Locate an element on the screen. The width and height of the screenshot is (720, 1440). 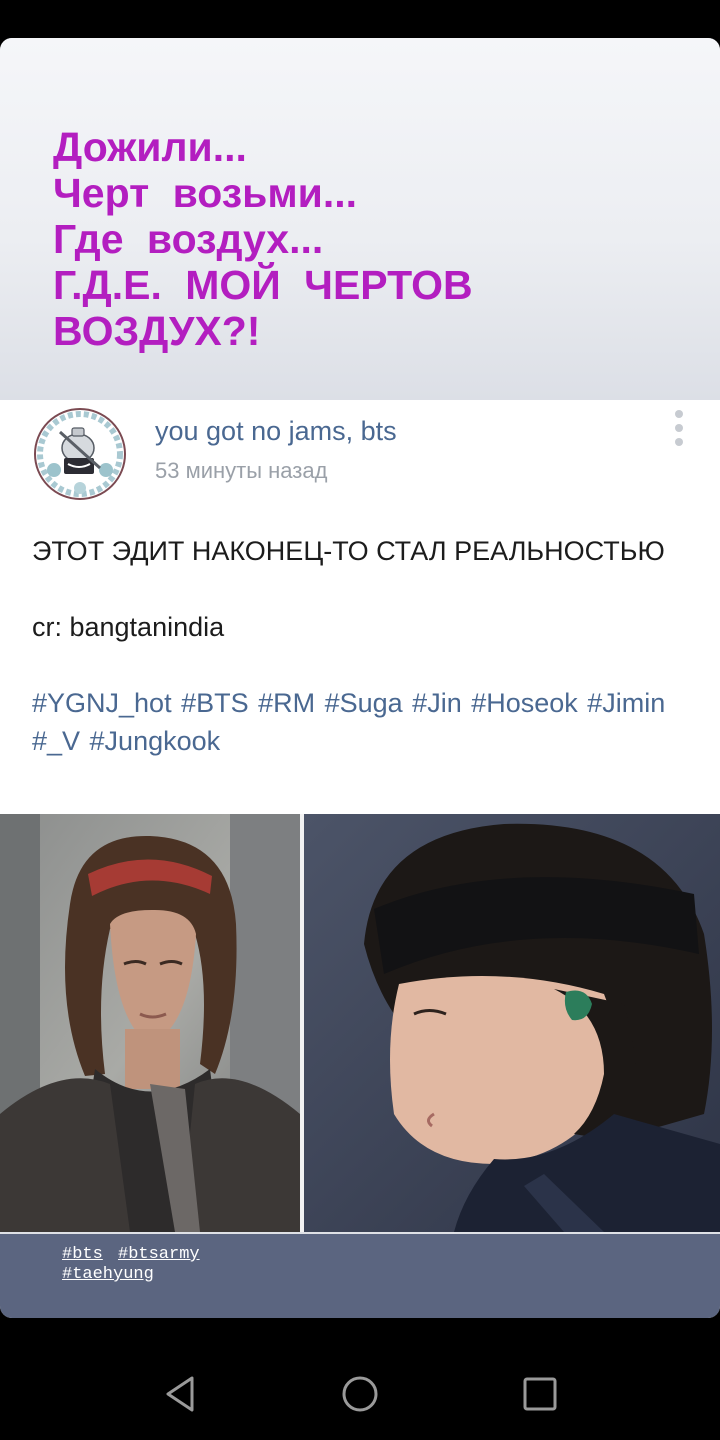
post-author: you got no jams, bts is located at coordinates (276, 431).